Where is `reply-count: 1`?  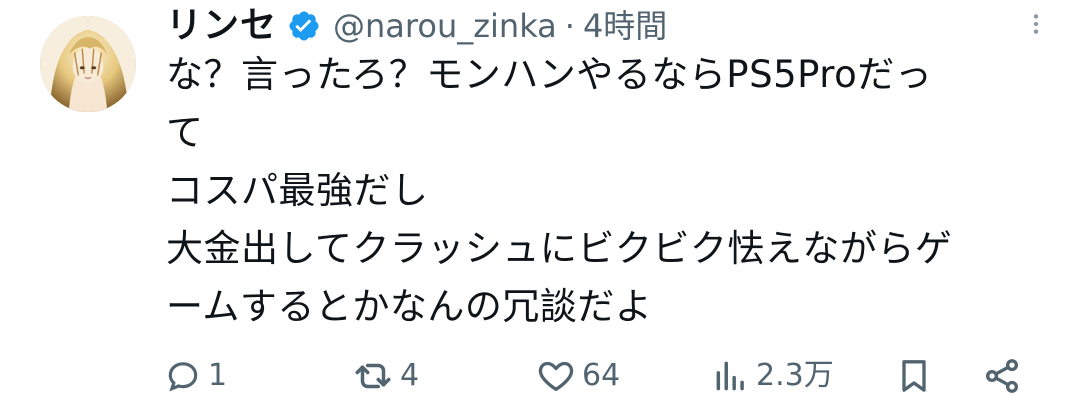
reply-count: 1 is located at coordinates (218, 375).